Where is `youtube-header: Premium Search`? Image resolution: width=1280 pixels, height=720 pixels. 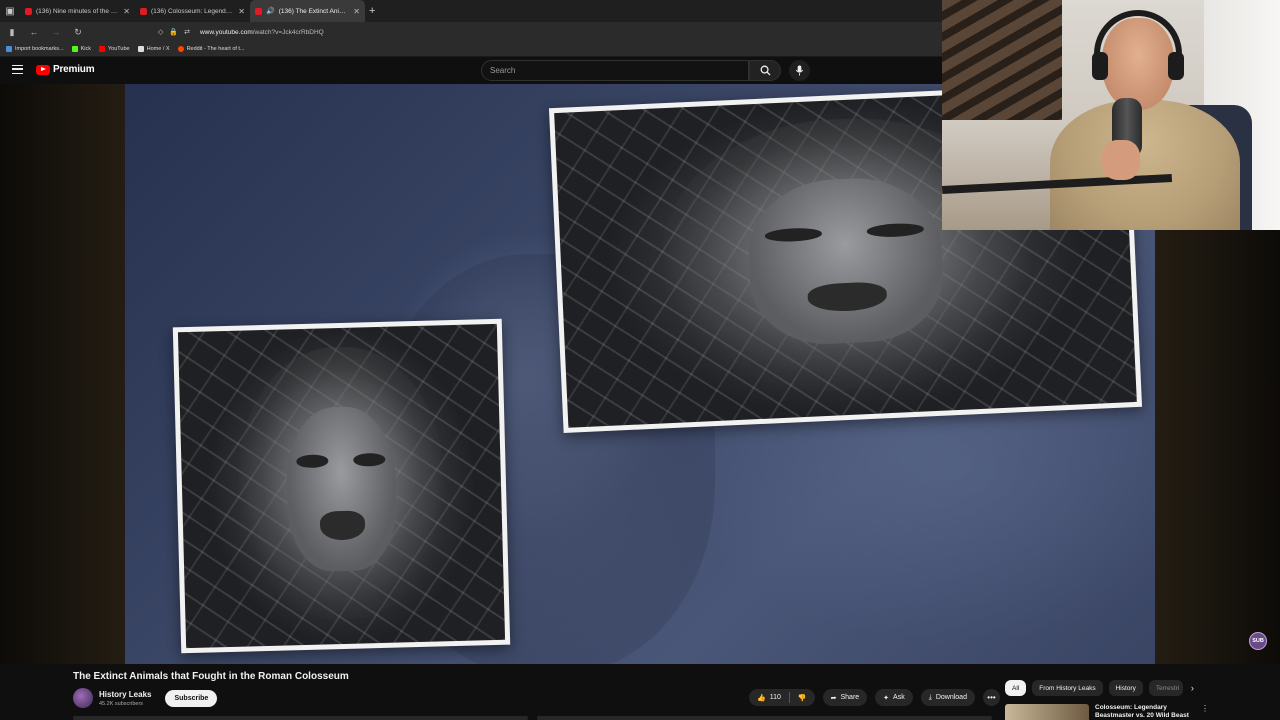
youtube-header: Premium Search is located at coordinates (471, 70).